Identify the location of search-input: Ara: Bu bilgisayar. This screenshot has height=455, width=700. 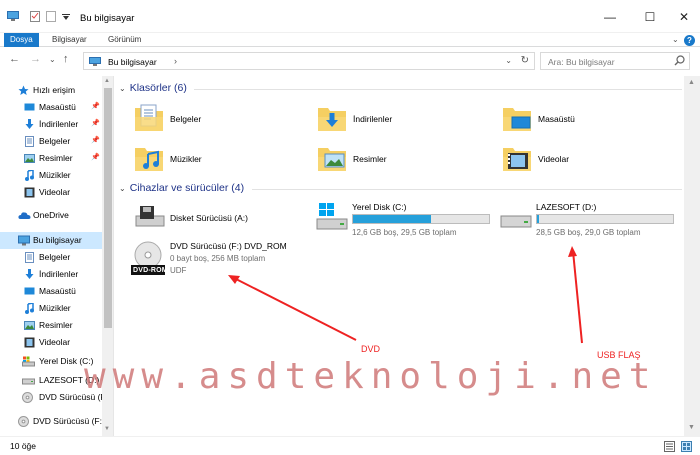
(581, 62).